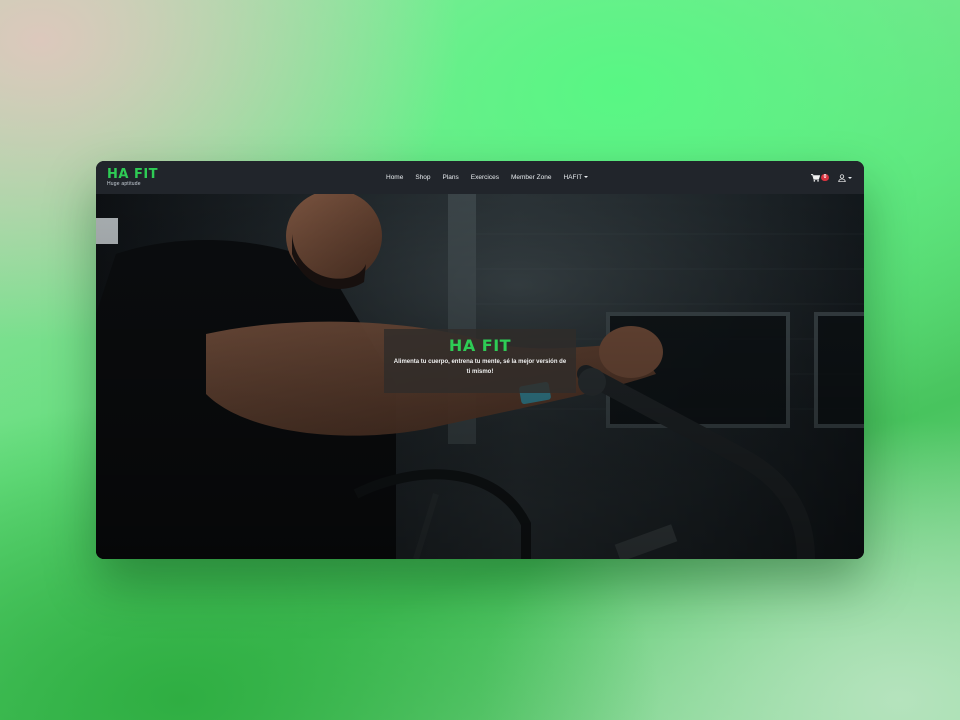  What do you see at coordinates (573, 177) in the screenshot?
I see `nav-hafit-label: HAFIT` at bounding box center [573, 177].